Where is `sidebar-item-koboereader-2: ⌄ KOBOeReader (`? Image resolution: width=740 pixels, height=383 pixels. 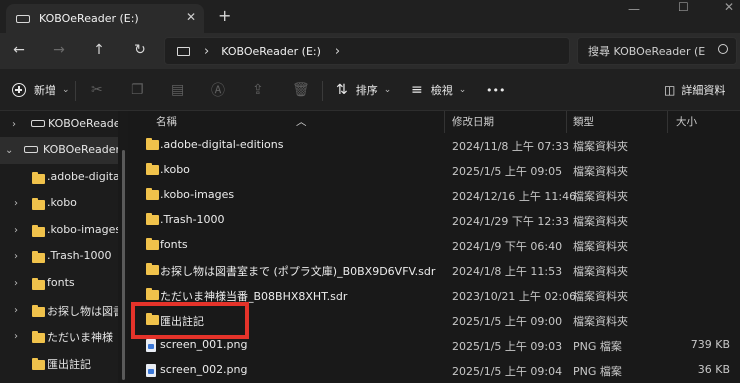 sidebar-item-koboereader-2: ⌄ KOBOeReader ( is located at coordinates (59, 150).